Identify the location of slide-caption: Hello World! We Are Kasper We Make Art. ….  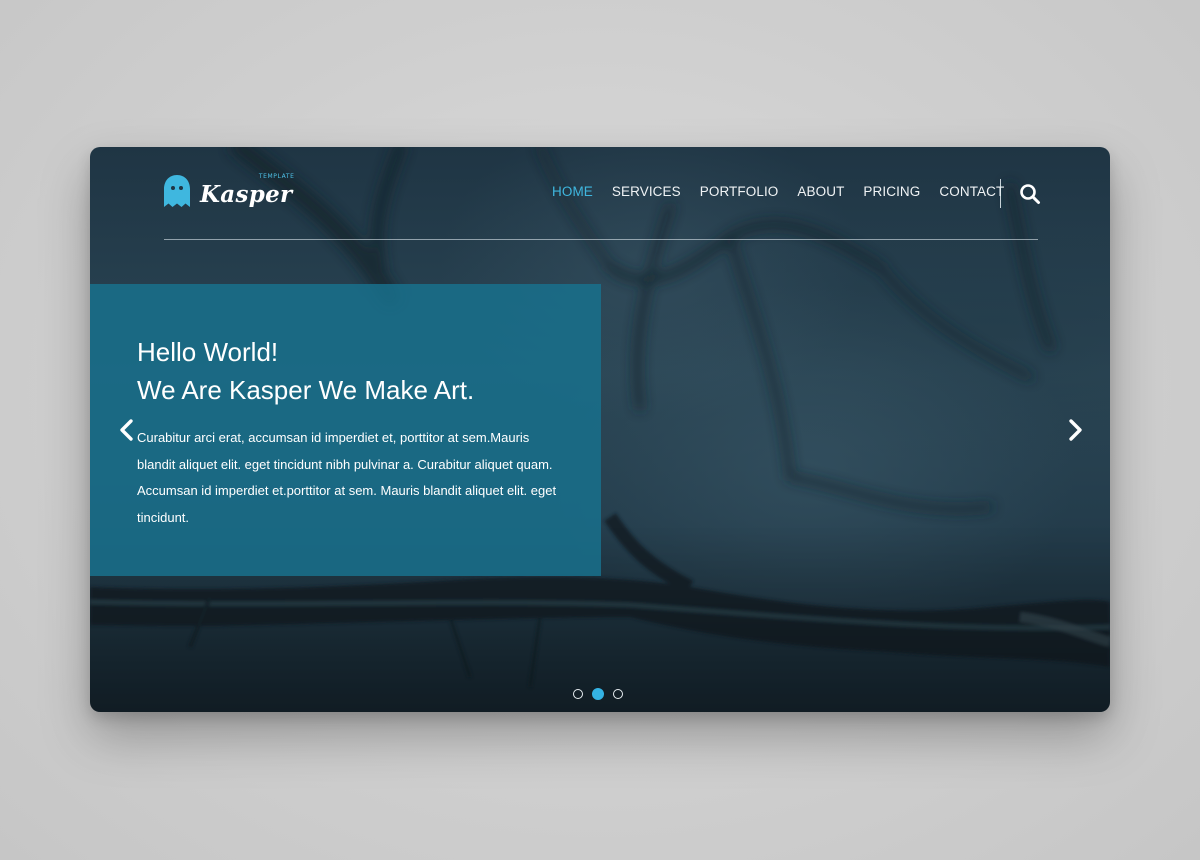
(345, 430).